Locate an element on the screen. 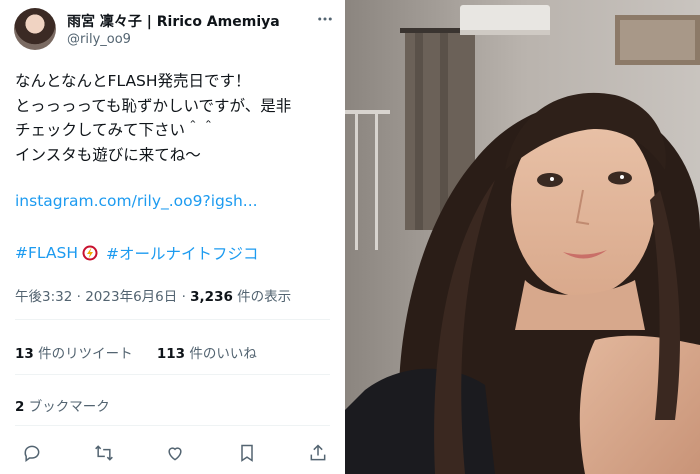 Image resolution: width=700 pixels, height=474 pixels. reply-icon is located at coordinates (32, 453).